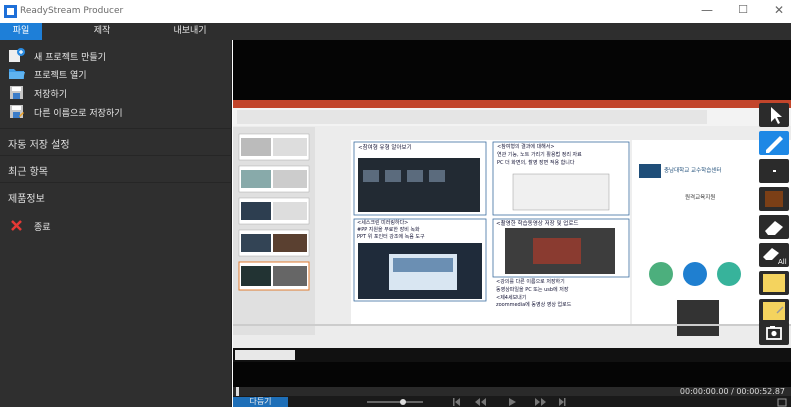 Image resolution: width=791 pixels, height=407 pixels. I want to click on folder-open-icon, so click(17, 74).